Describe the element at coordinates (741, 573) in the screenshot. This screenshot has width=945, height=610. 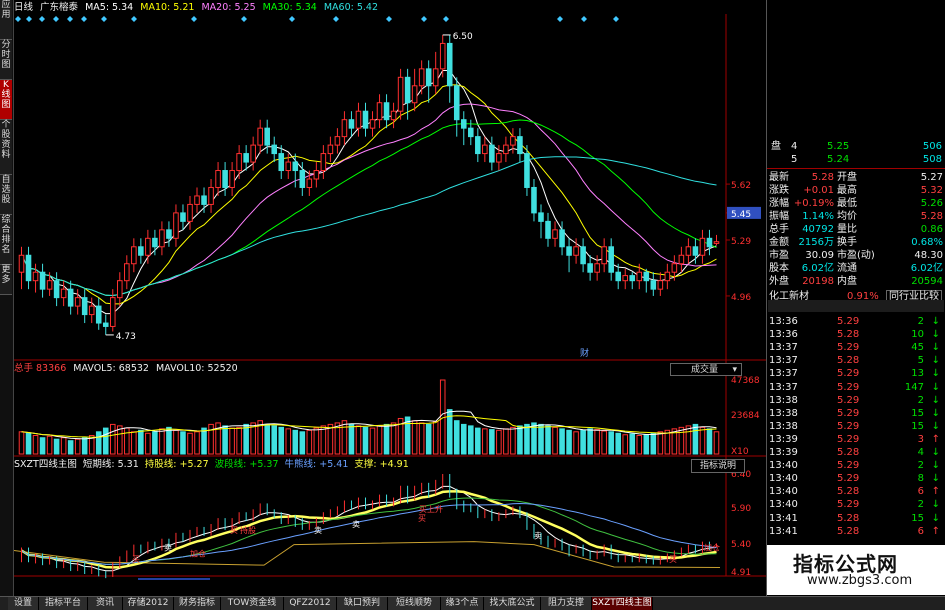
I see `indicator-axis-label: 4.91` at that location.